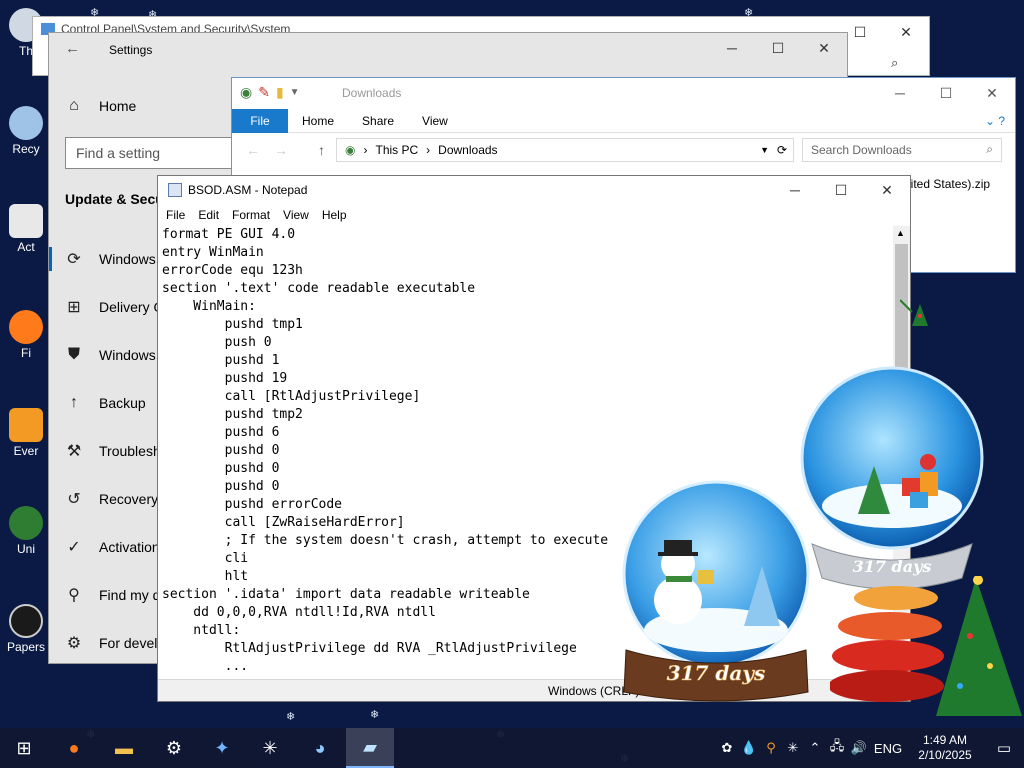  What do you see at coordinates (902, 150) in the screenshot?
I see `search-downloads-input: Search Downloads ⌕` at bounding box center [902, 150].